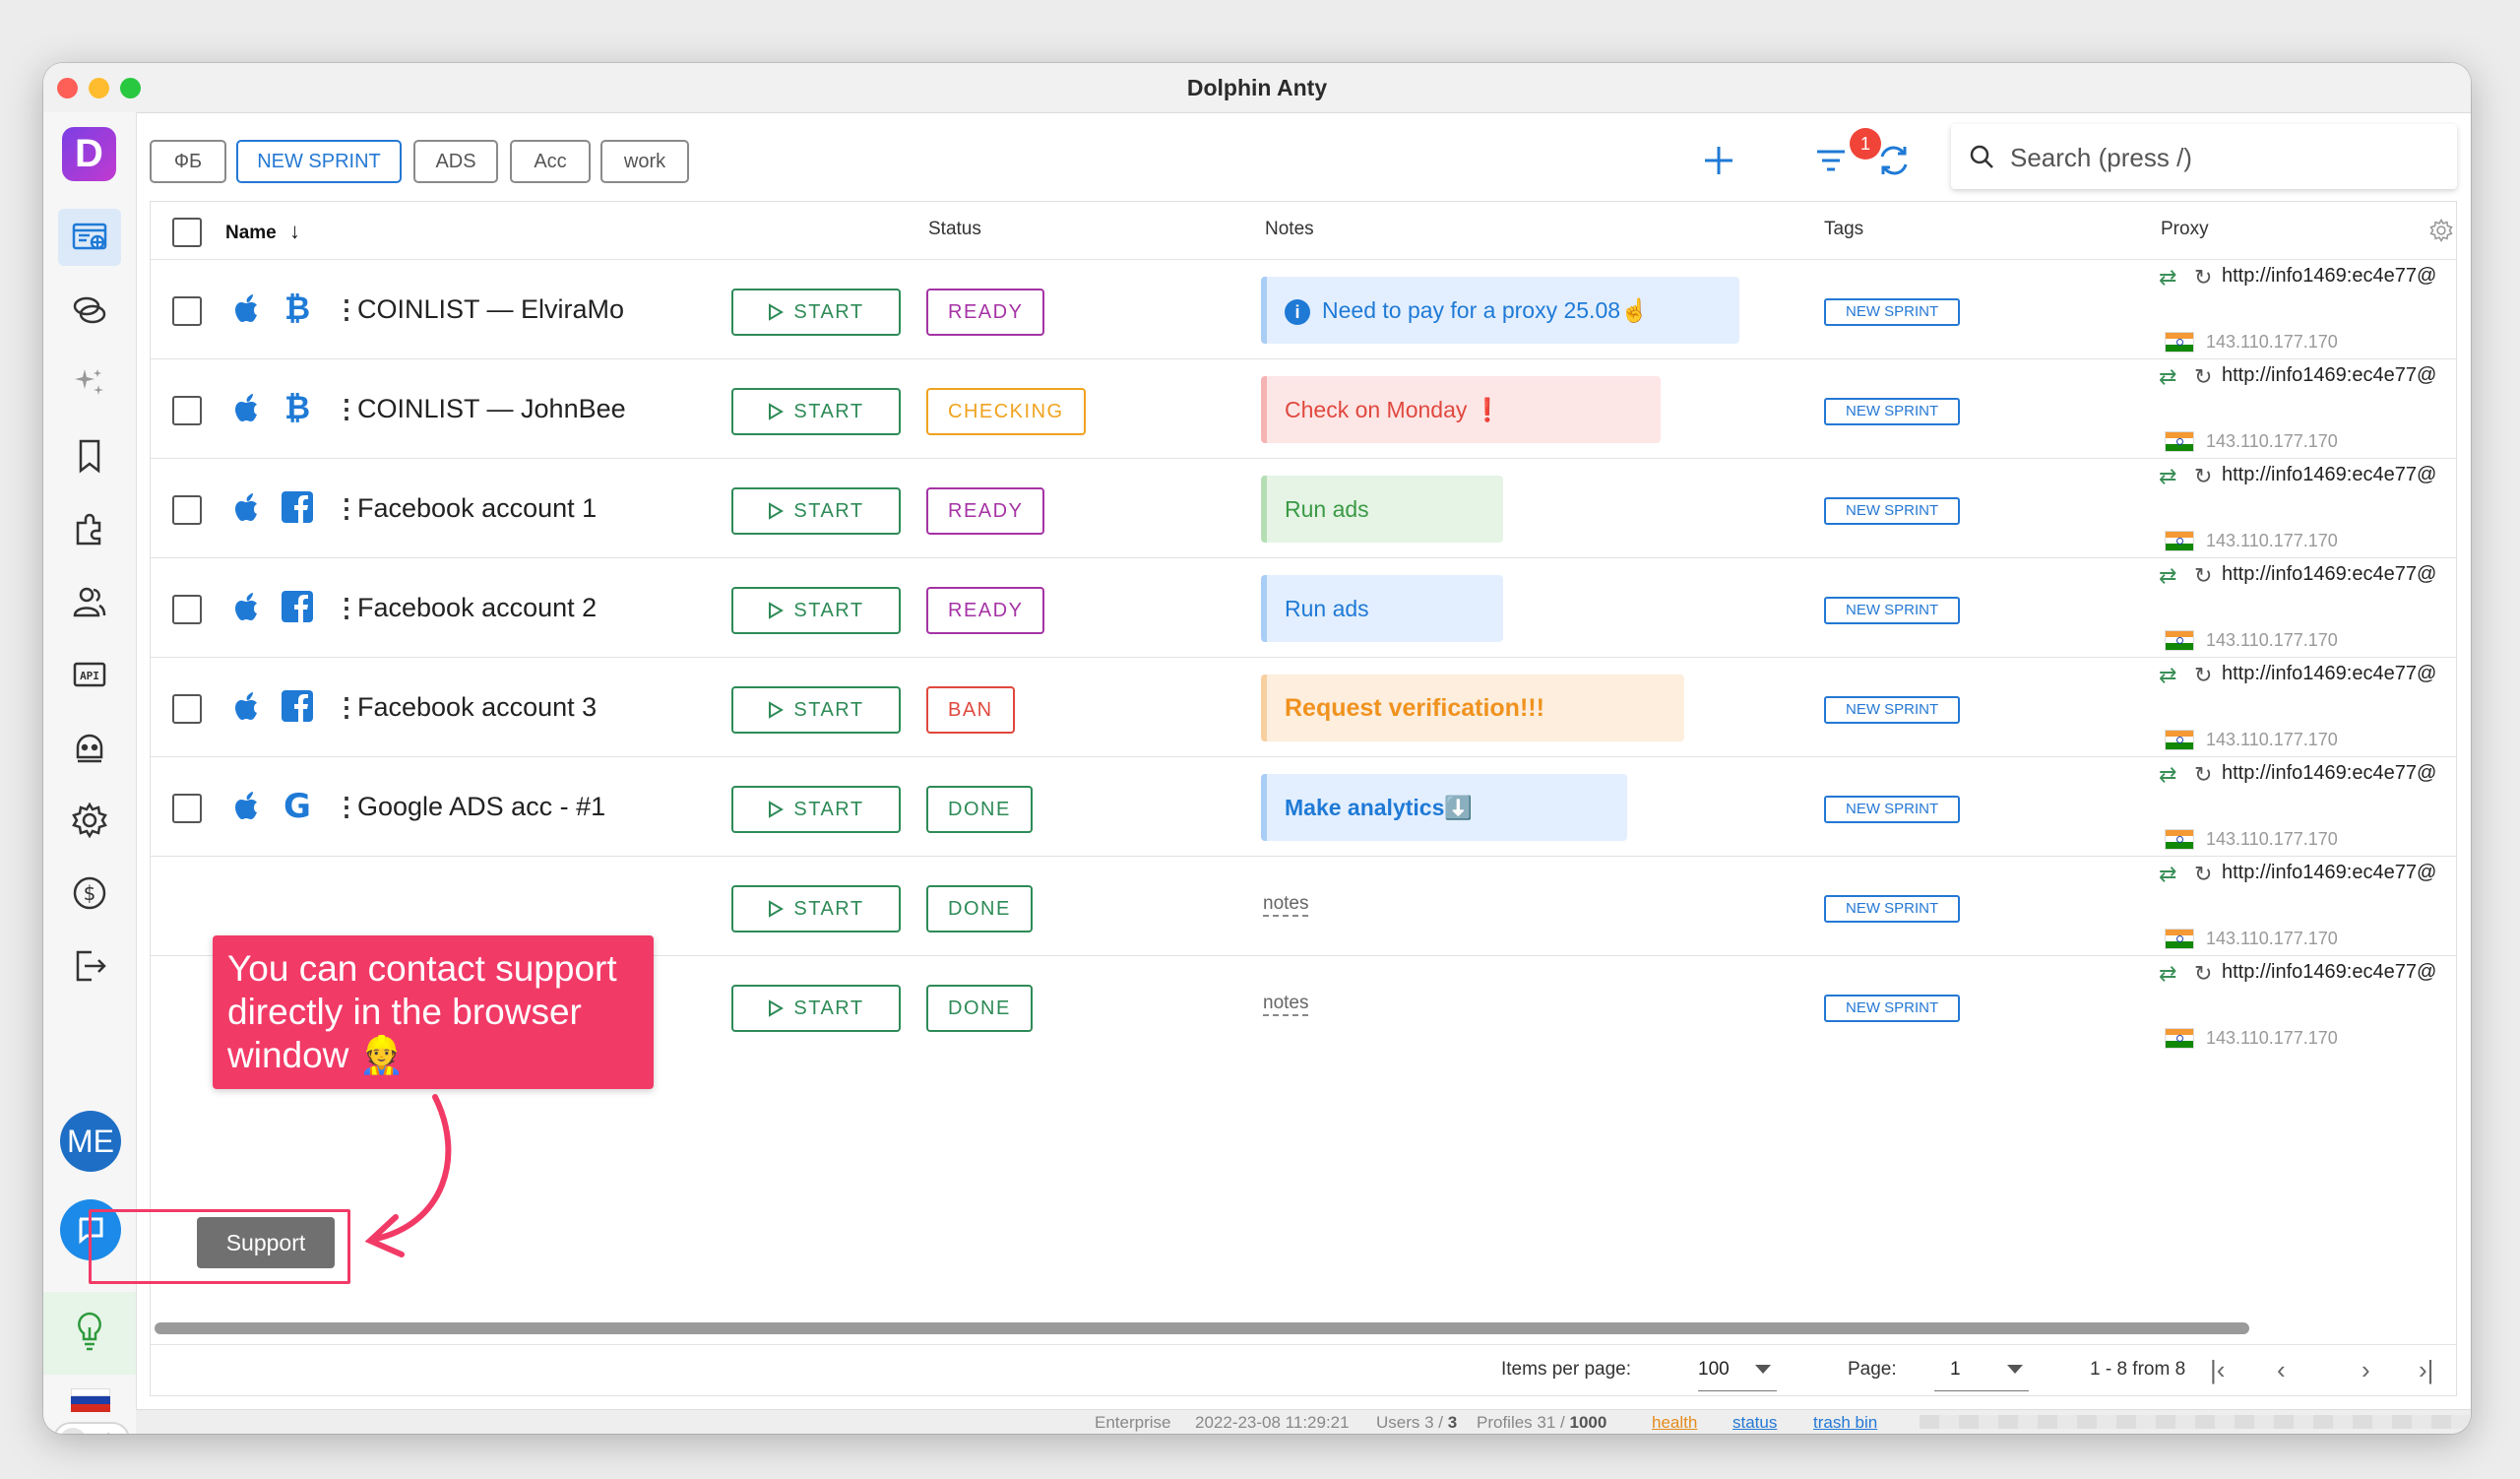 Image resolution: width=2520 pixels, height=1479 pixels. I want to click on health-link: health, so click(1674, 1423).